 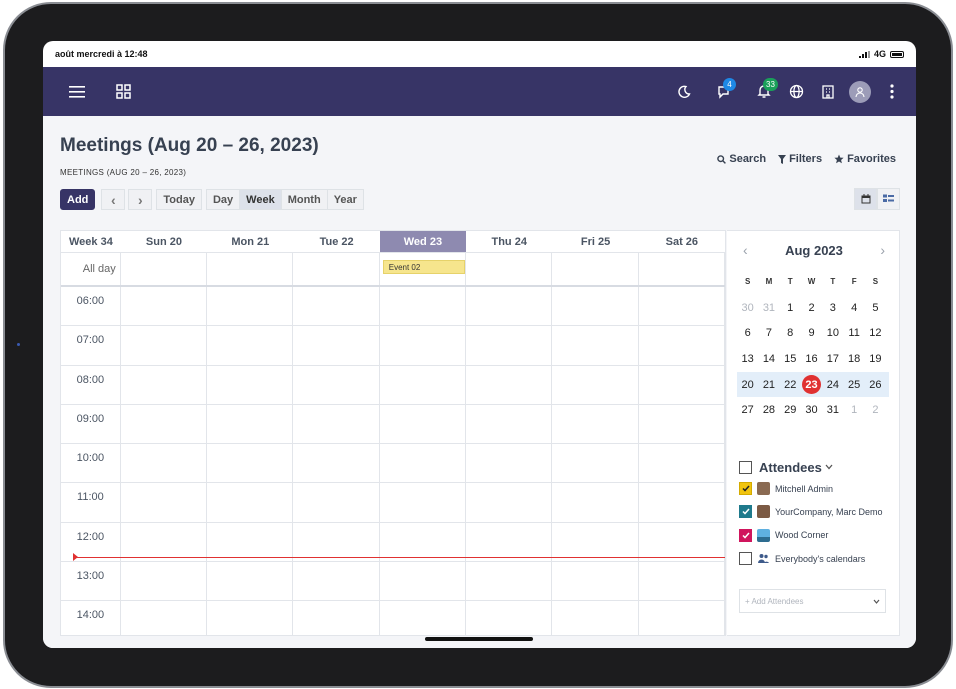 What do you see at coordinates (853, 385) in the screenshot?
I see `mini-day: 25` at bounding box center [853, 385].